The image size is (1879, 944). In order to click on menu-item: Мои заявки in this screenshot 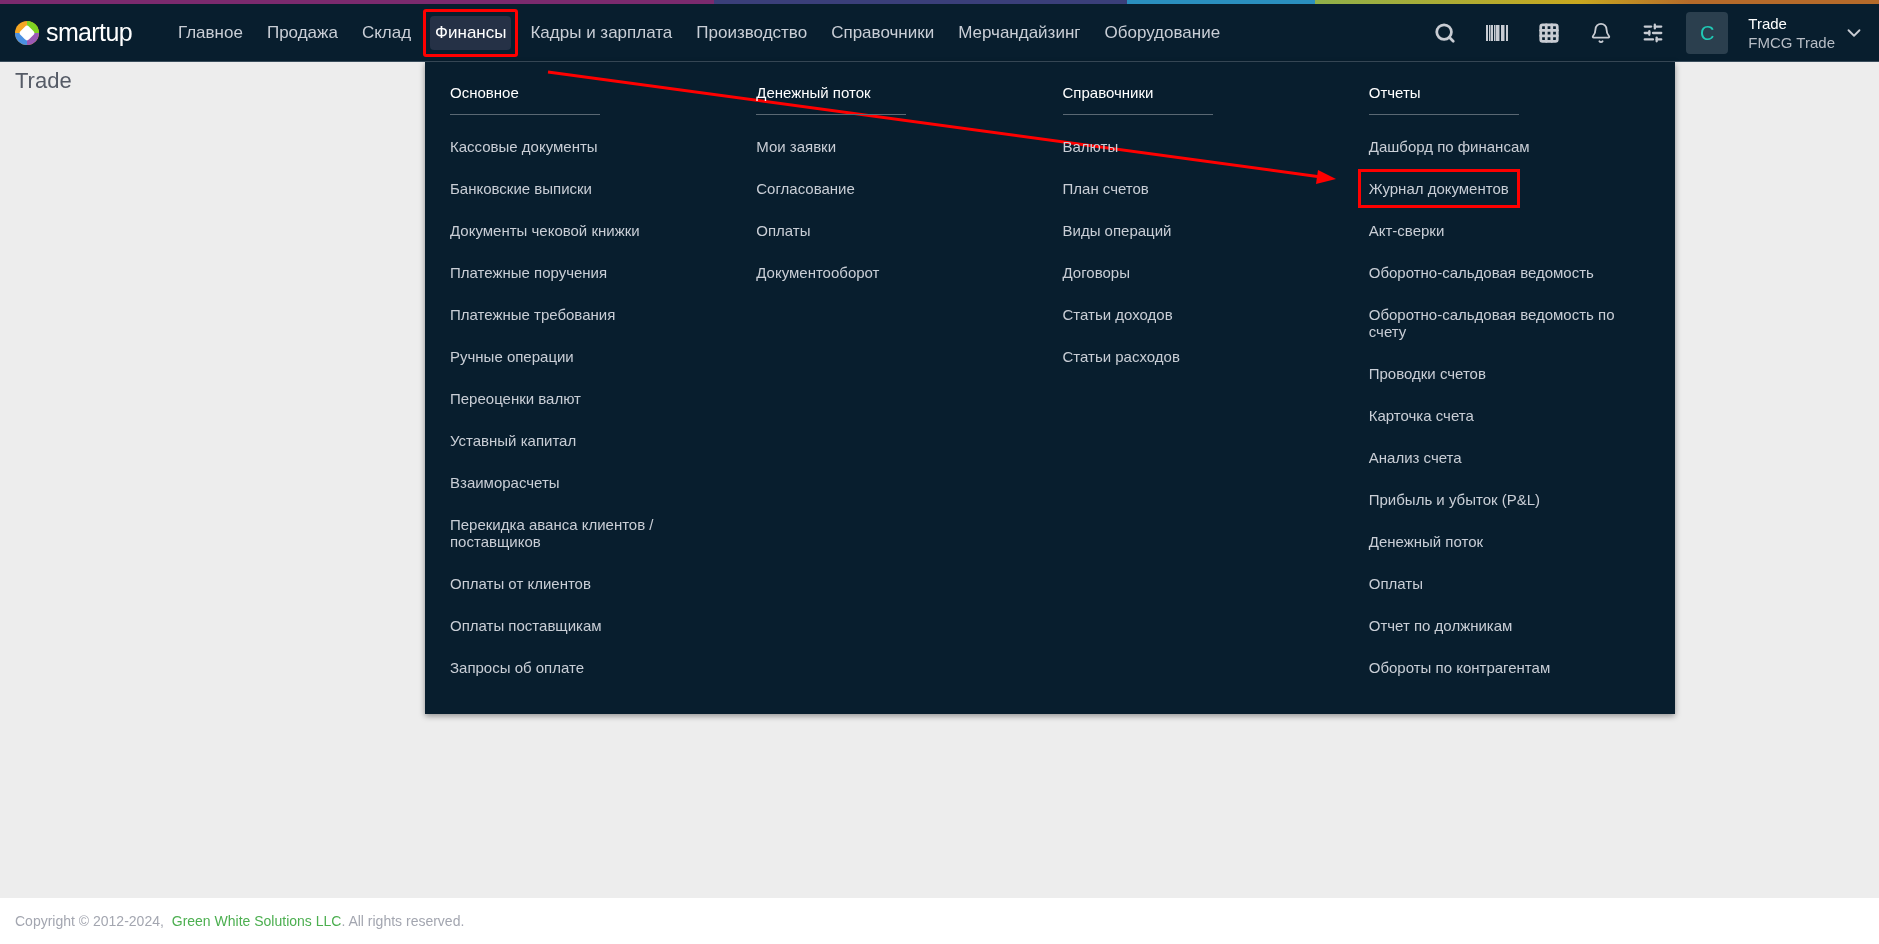, I will do `click(796, 146)`.